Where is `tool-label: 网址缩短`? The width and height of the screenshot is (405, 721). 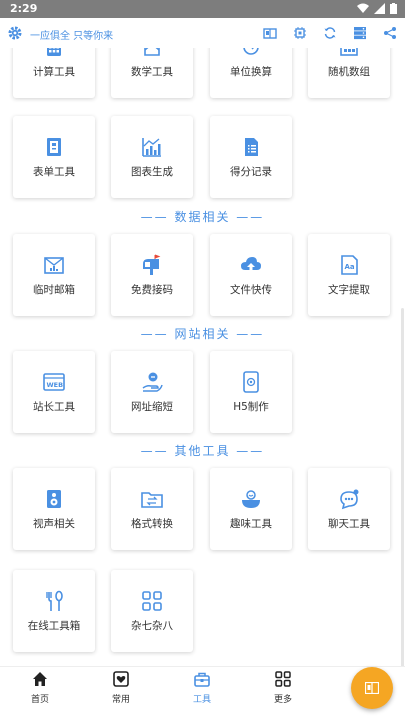
tool-label: 网址缩短 is located at coordinates (152, 407).